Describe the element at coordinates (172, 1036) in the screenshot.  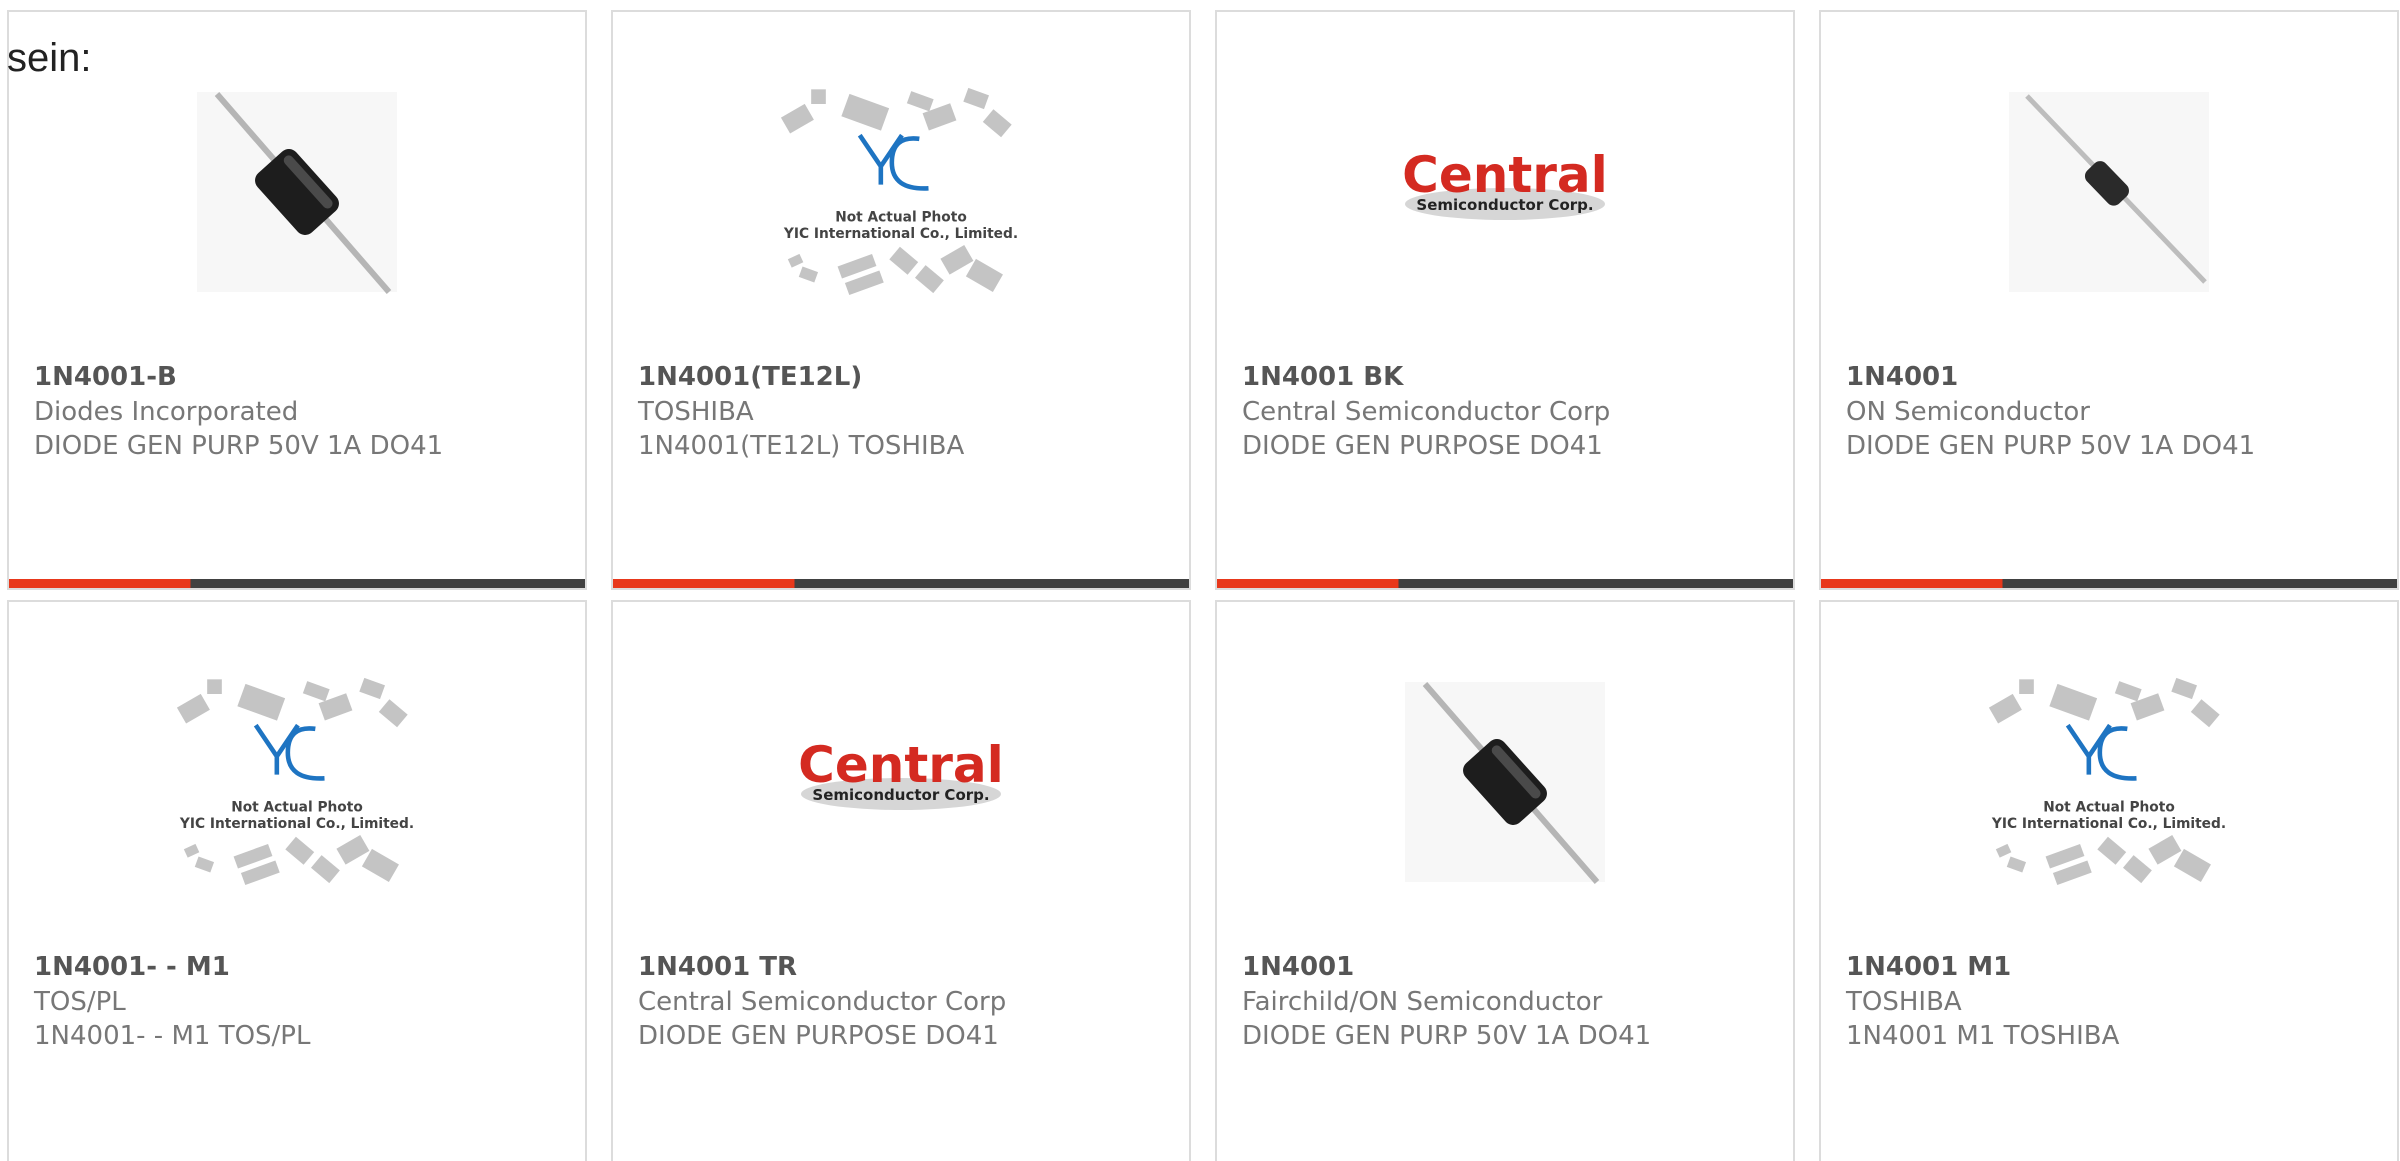
I see `description: 1N4001- - M1 TOS/PL` at that location.